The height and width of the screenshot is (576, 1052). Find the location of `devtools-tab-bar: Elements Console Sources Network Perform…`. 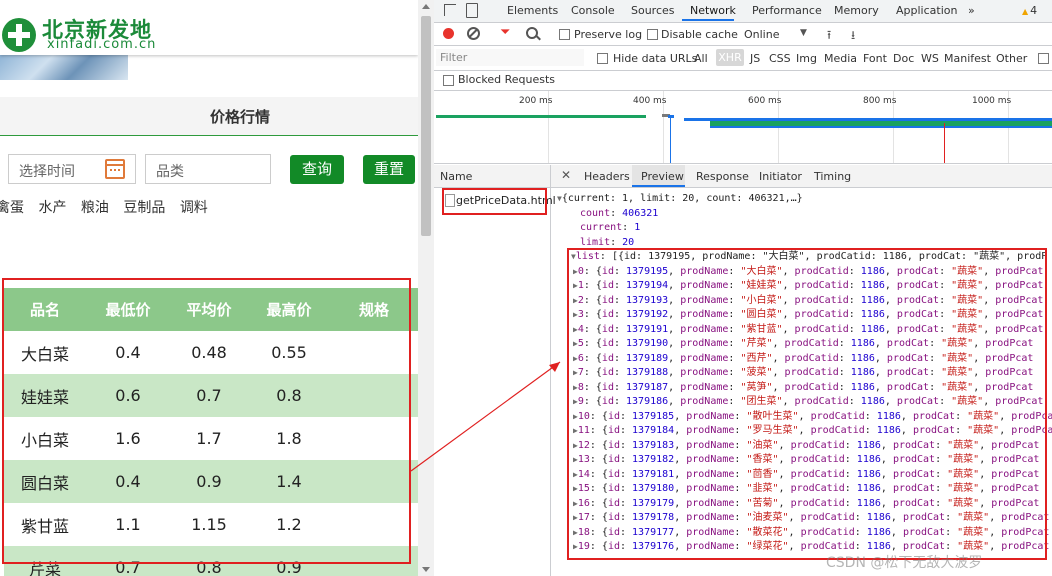

devtools-tab-bar: Elements Console Sources Network Perform… is located at coordinates (743, 11).